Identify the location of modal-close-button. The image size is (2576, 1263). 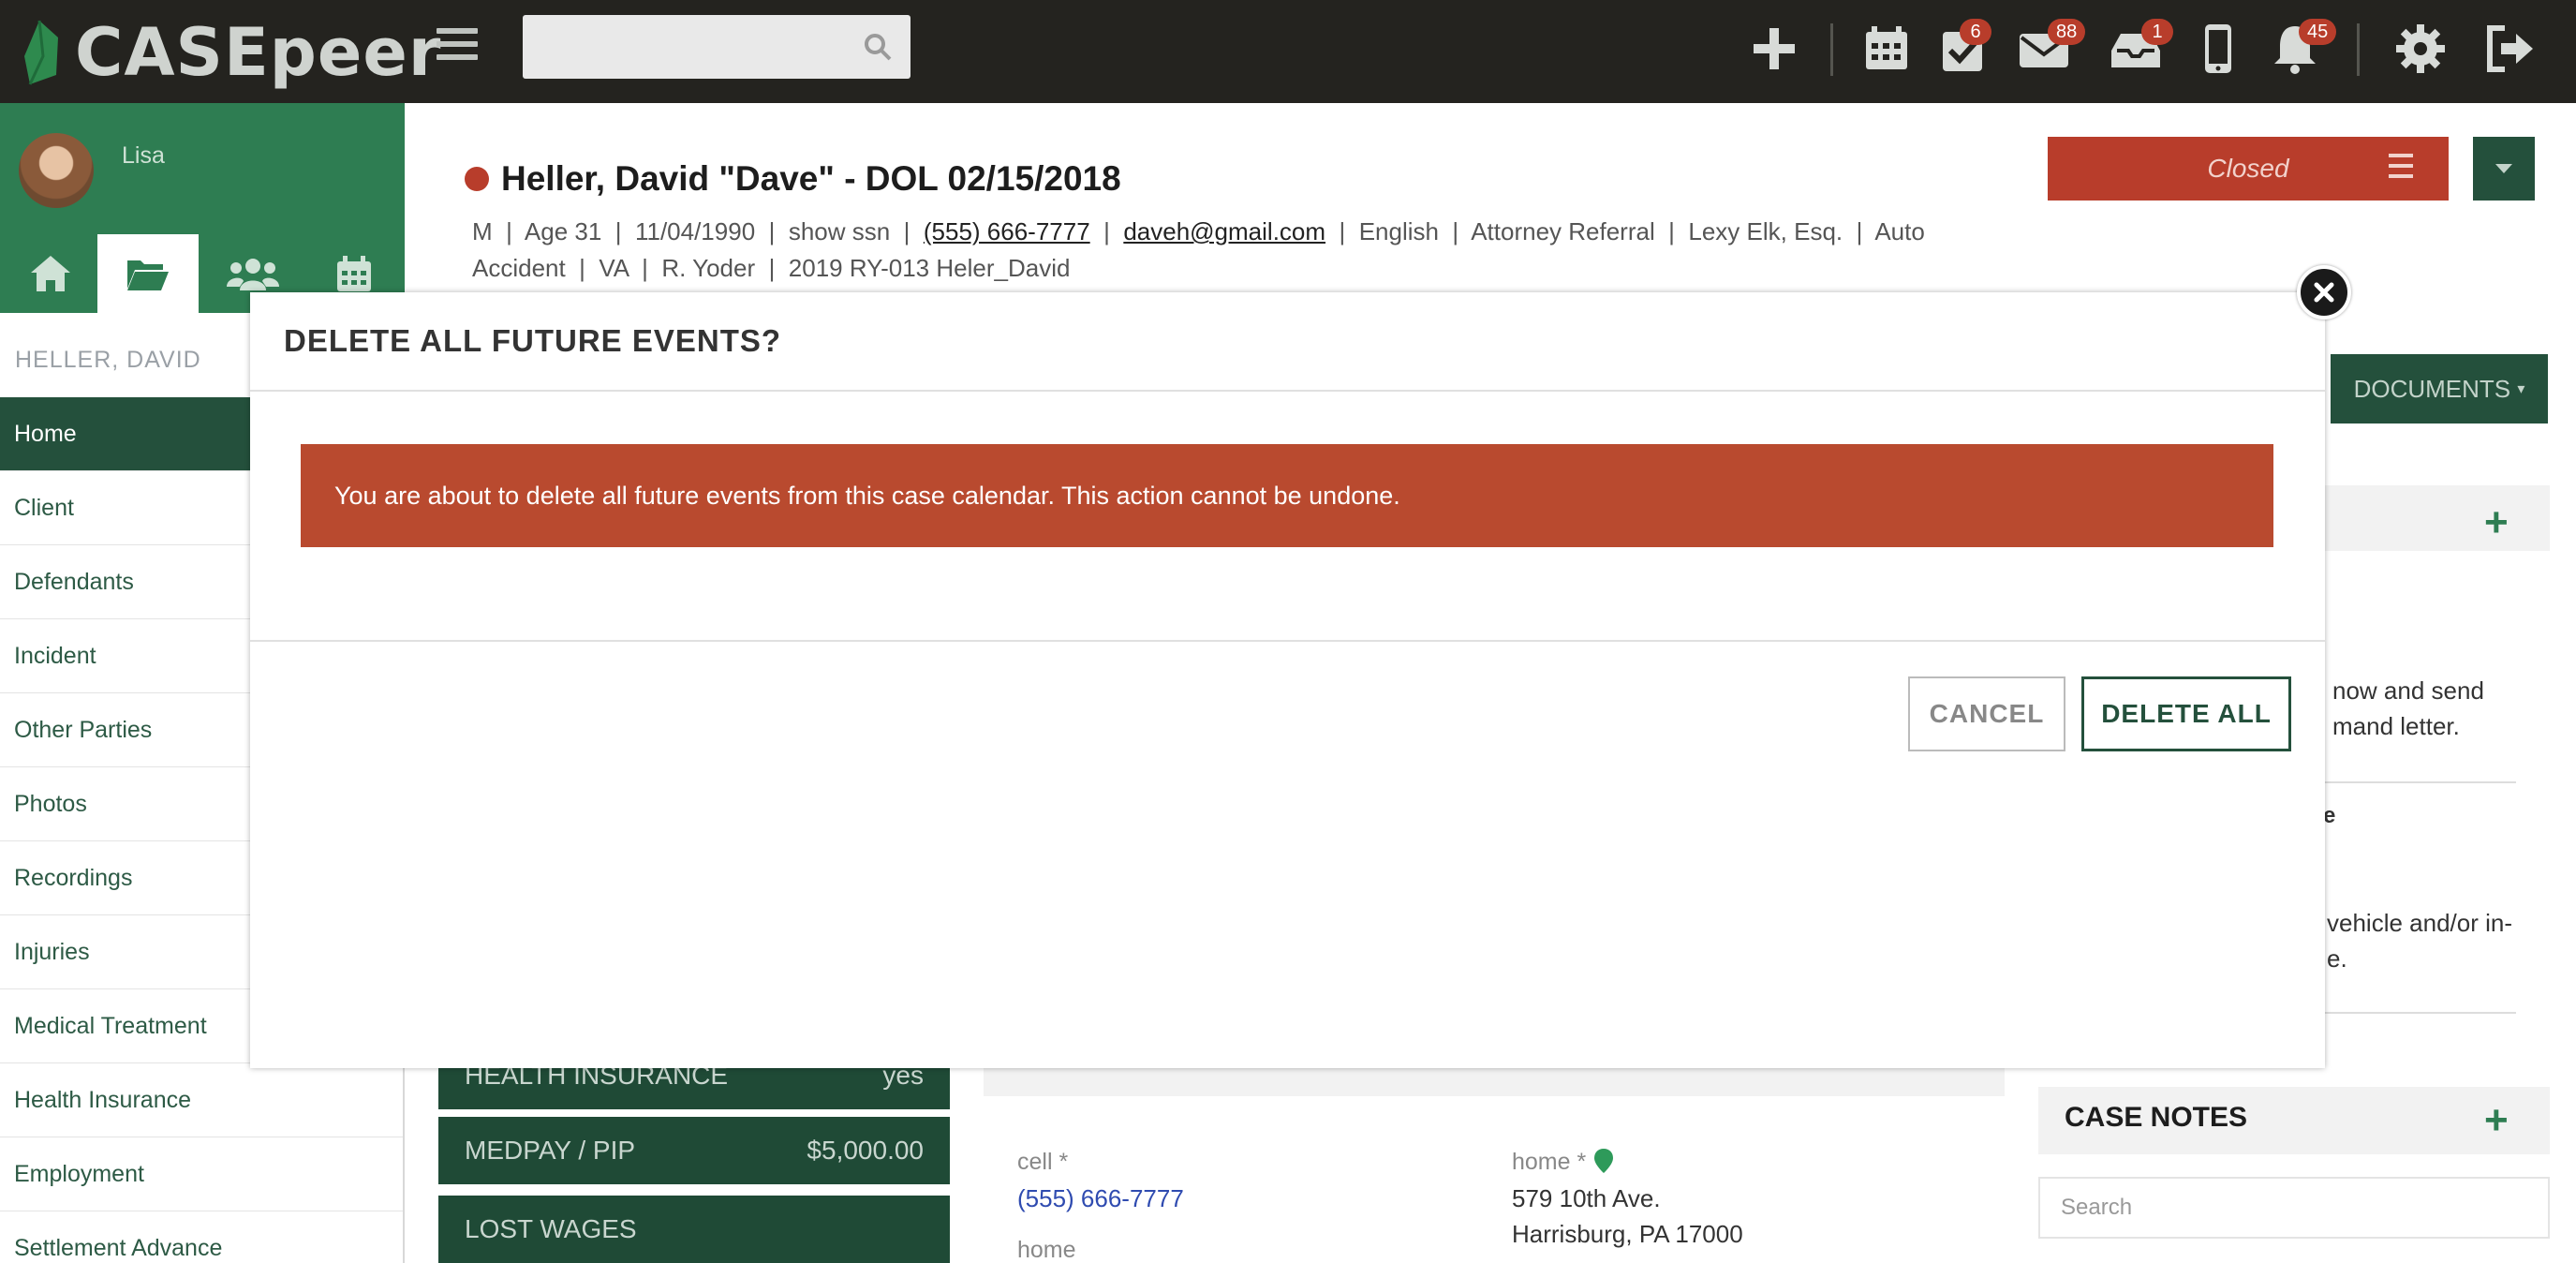
(2324, 292).